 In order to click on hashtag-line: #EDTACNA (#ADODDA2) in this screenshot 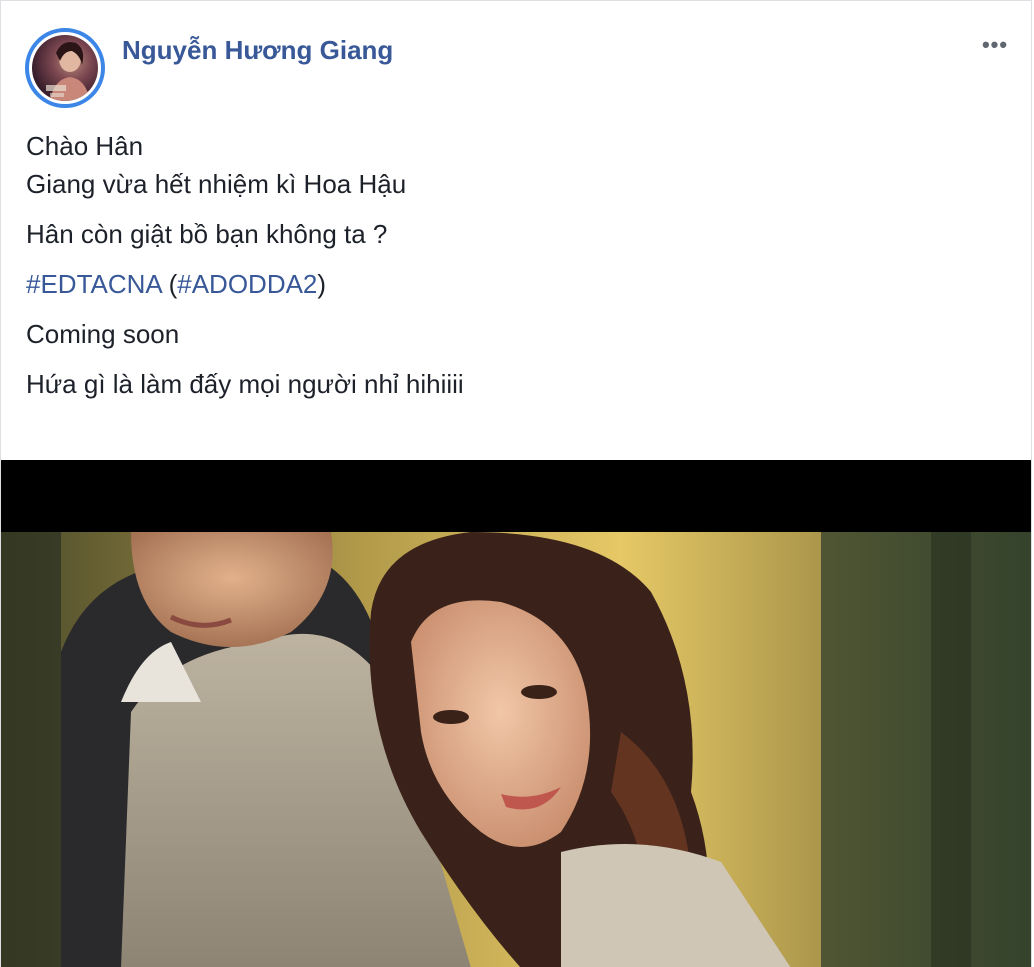, I will do `click(516, 284)`.